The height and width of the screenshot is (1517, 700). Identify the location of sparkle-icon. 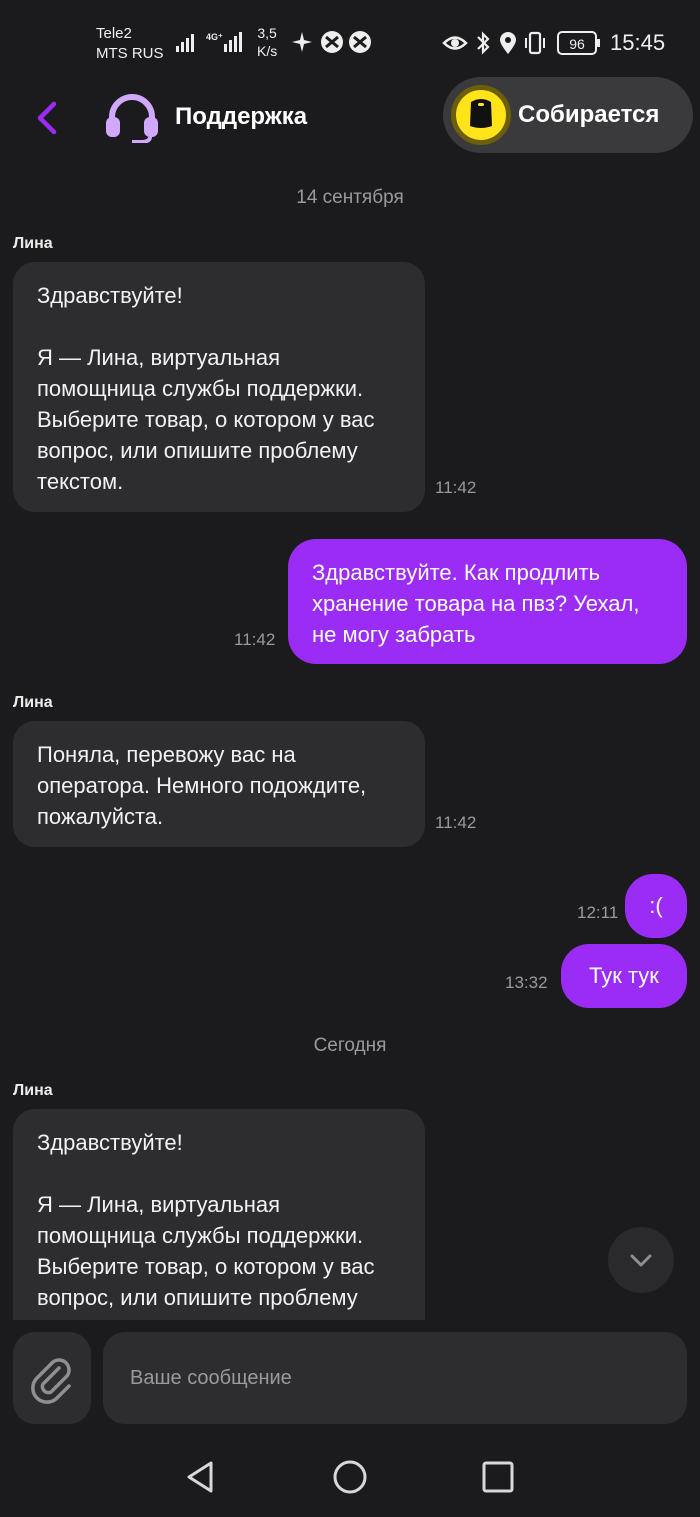
(302, 42).